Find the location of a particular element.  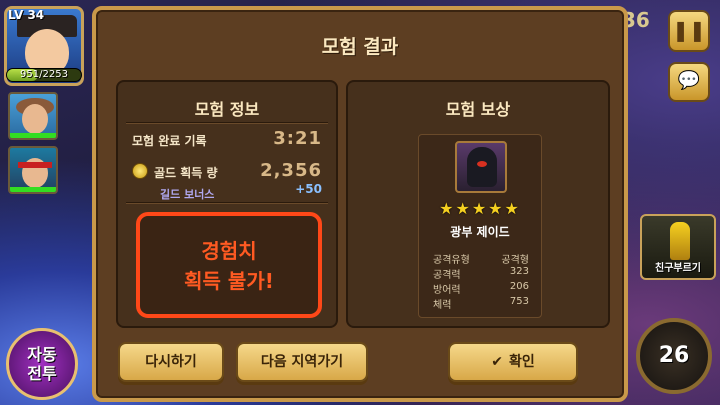

hero-stars: ★★★★★ is located at coordinates (480, 208).